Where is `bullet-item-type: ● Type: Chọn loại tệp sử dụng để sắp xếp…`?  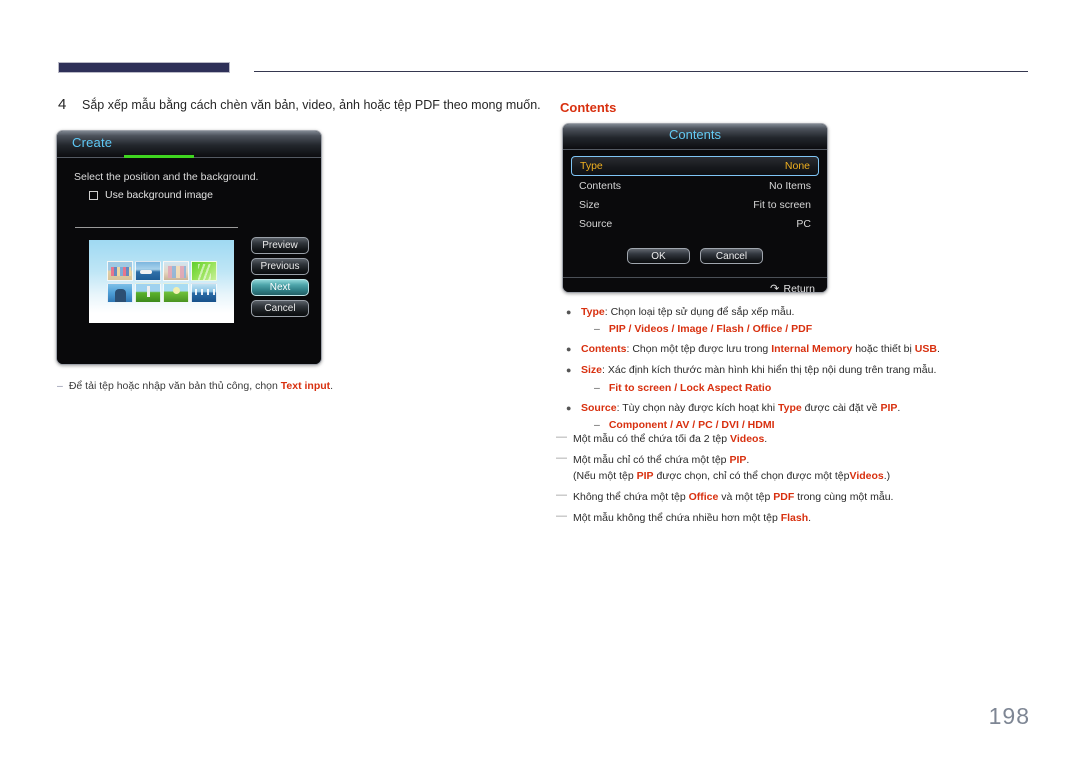 bullet-item-type: ● Type: Chọn loại tệp sử dụng để sắp xếp… is located at coordinates (801, 320).